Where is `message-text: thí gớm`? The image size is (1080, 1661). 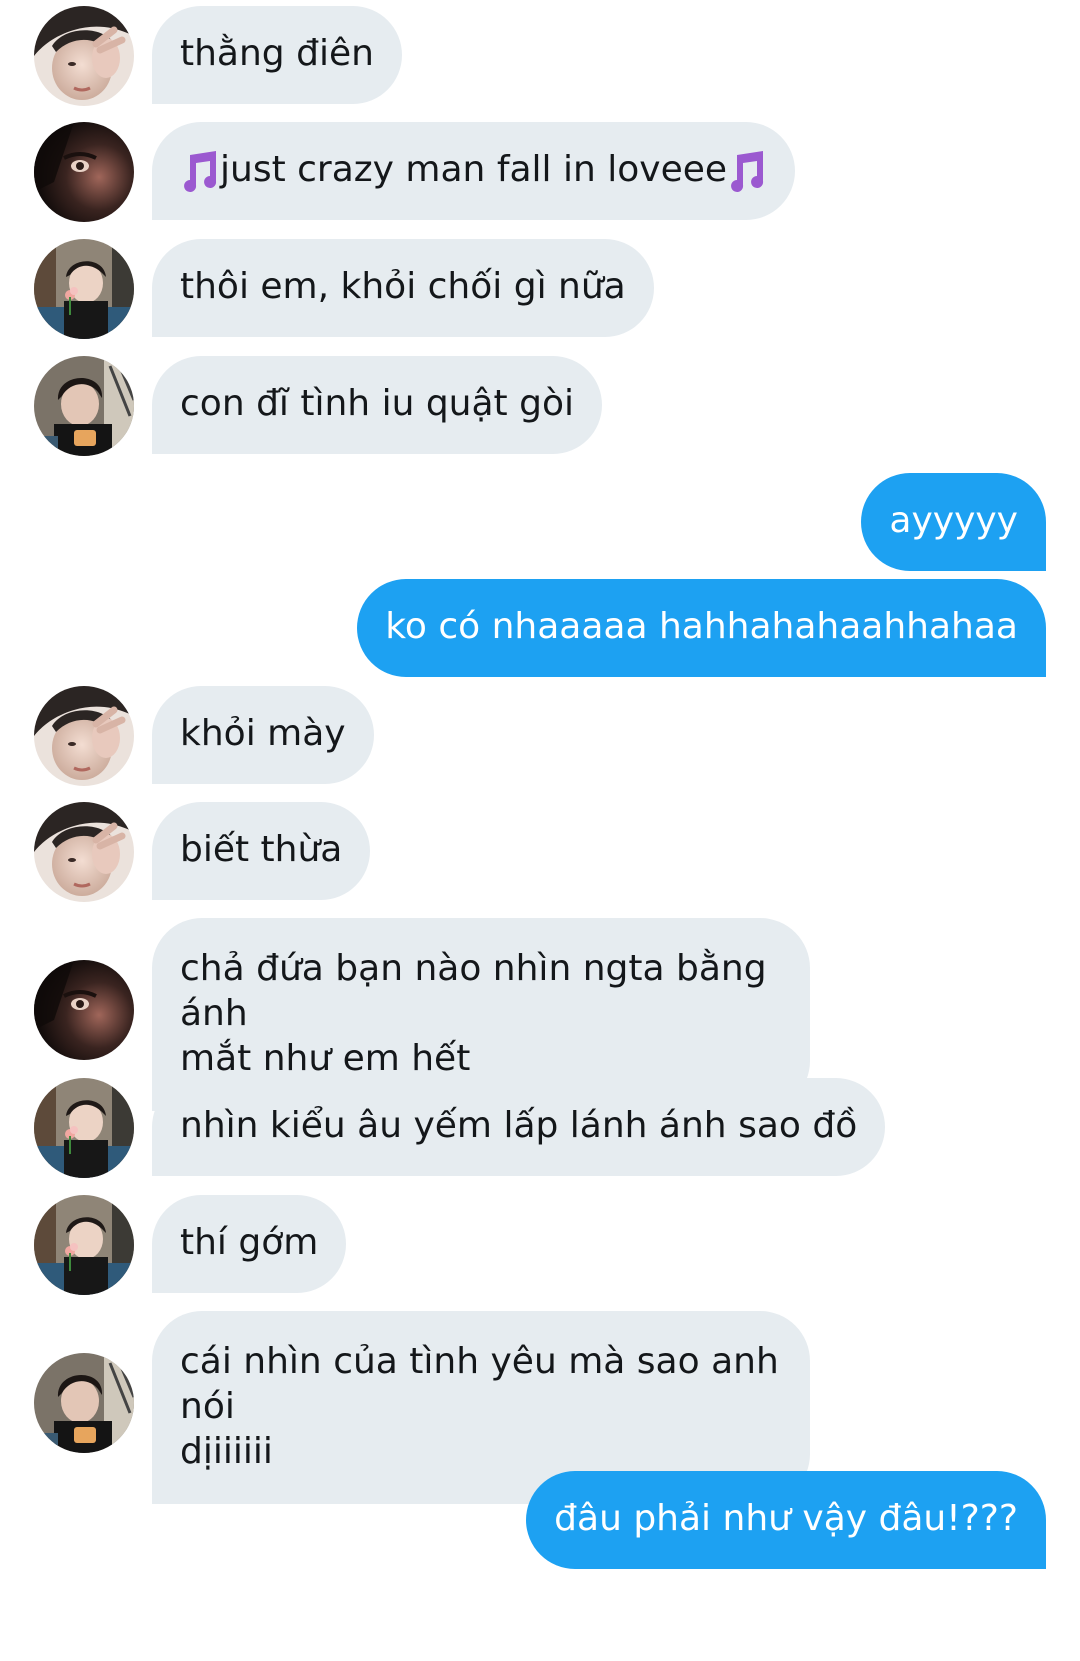 message-text: thí gớm is located at coordinates (249, 1242).